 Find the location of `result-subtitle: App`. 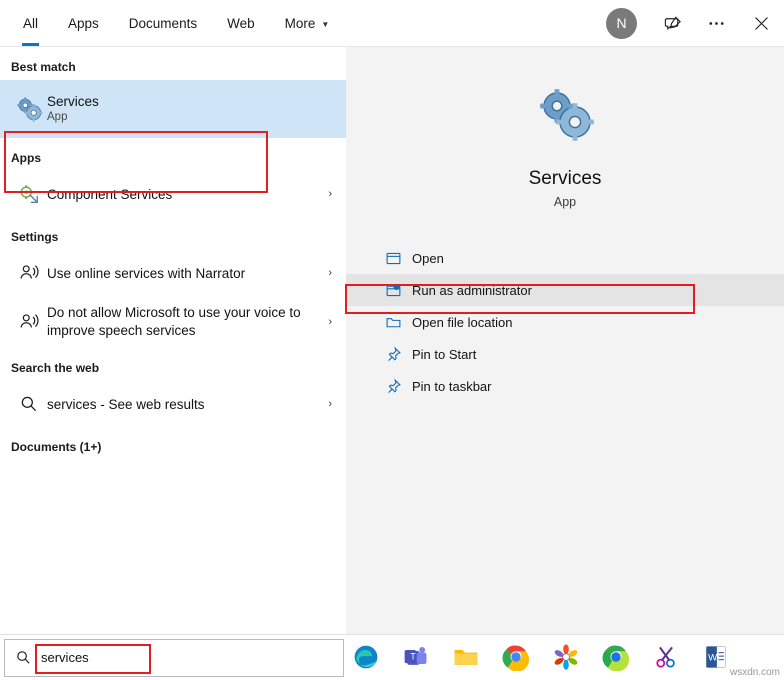

result-subtitle: App is located at coordinates (57, 117).